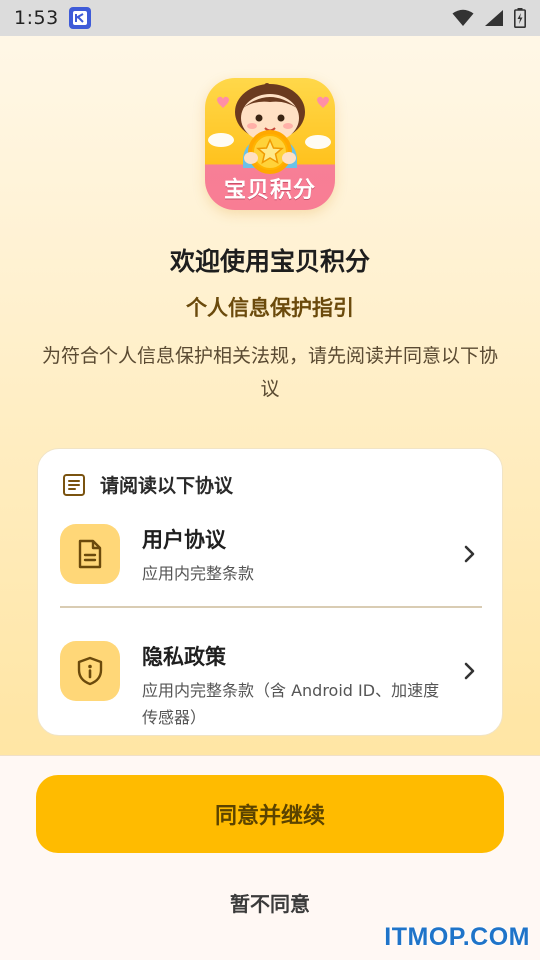 The width and height of the screenshot is (540, 960). What do you see at coordinates (463, 17) in the screenshot?
I see `wifi-icon` at bounding box center [463, 17].